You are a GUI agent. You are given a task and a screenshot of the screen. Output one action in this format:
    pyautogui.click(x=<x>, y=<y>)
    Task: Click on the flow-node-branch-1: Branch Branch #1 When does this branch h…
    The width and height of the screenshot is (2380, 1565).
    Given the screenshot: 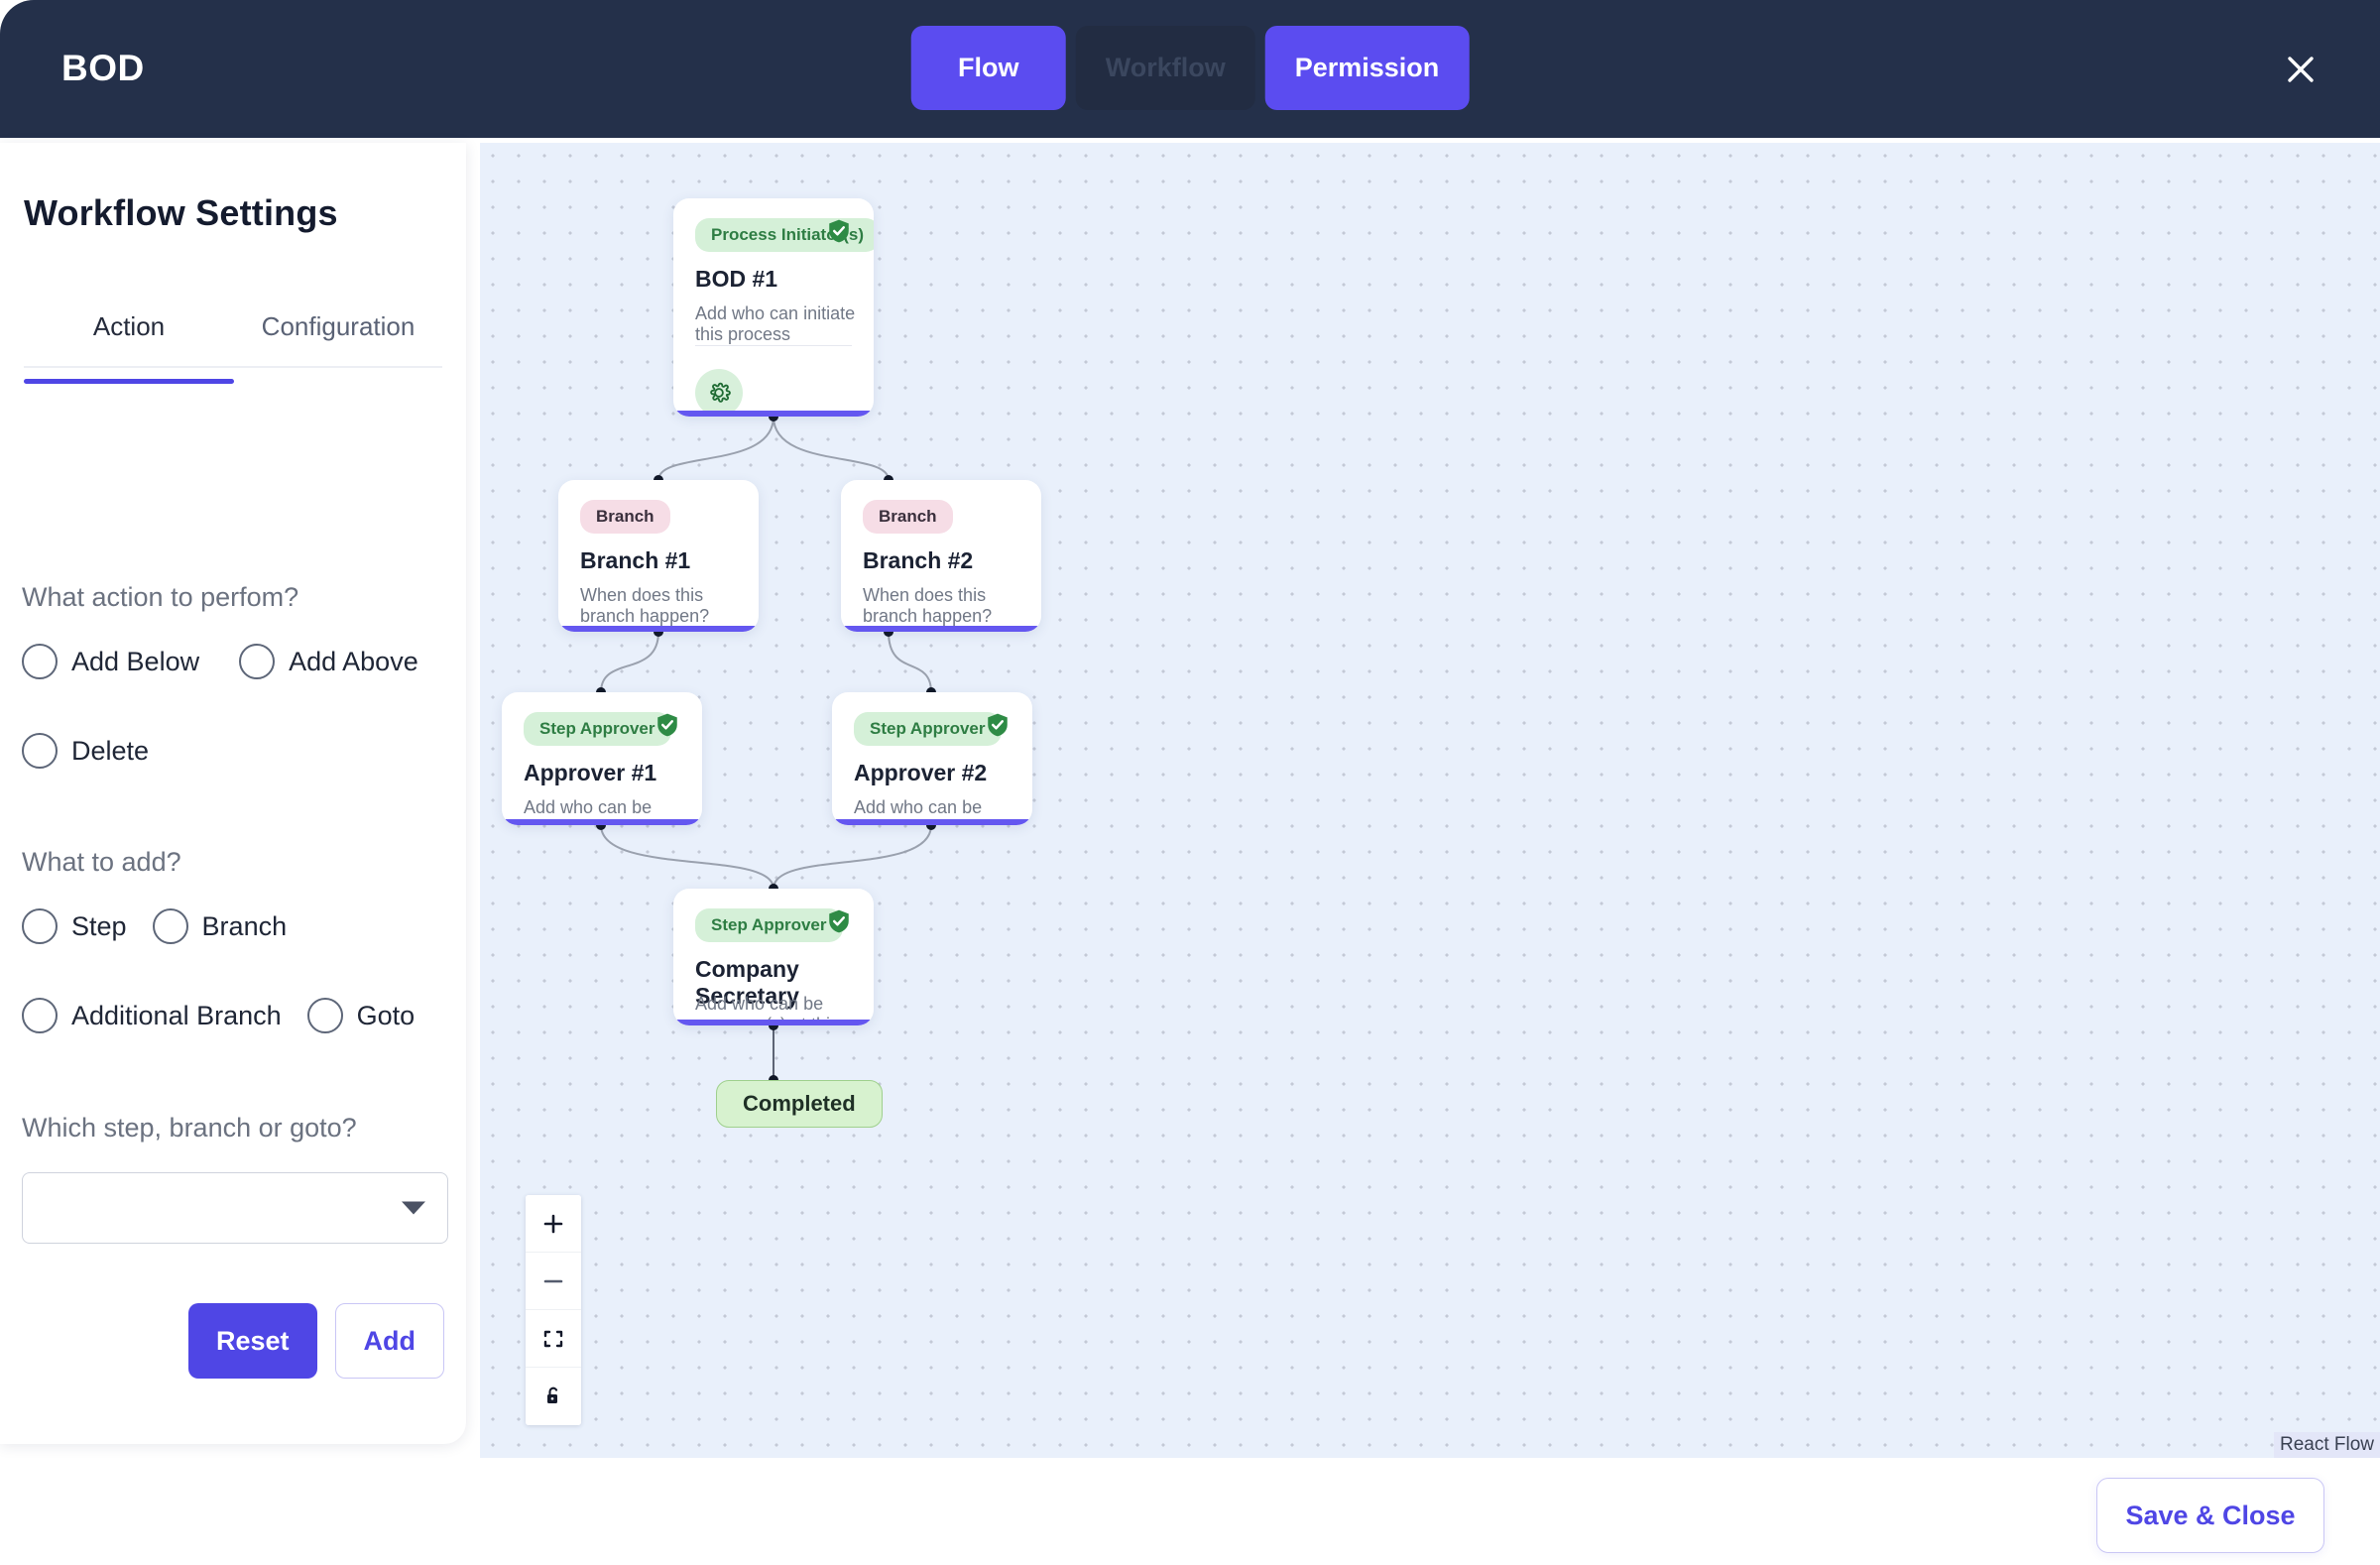 What is the action you would take?
    pyautogui.click(x=658, y=556)
    